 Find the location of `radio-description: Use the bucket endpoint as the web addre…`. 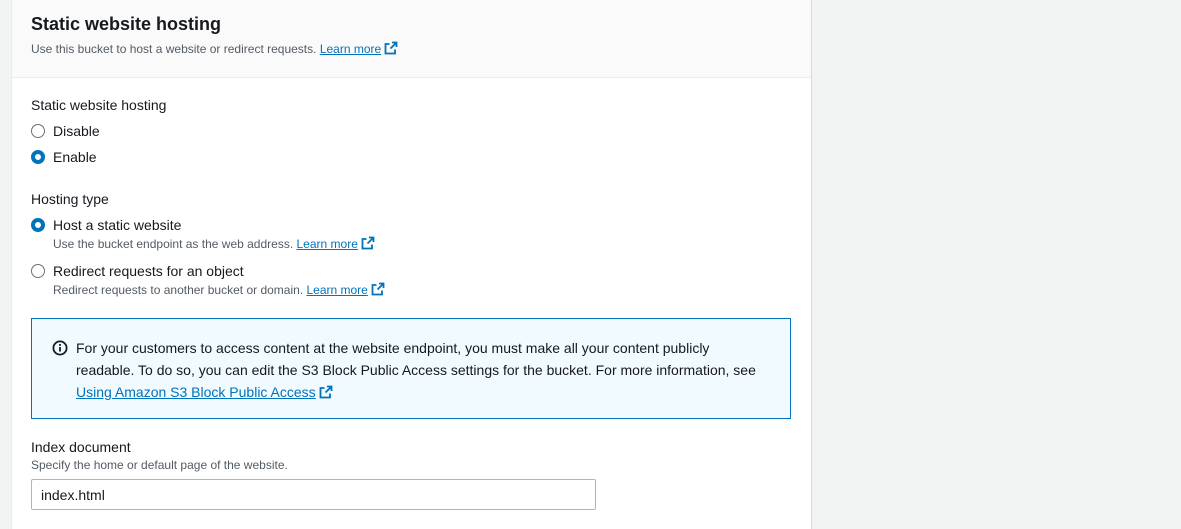

radio-description: Use the bucket endpoint as the web addre… is located at coordinates (214, 243).